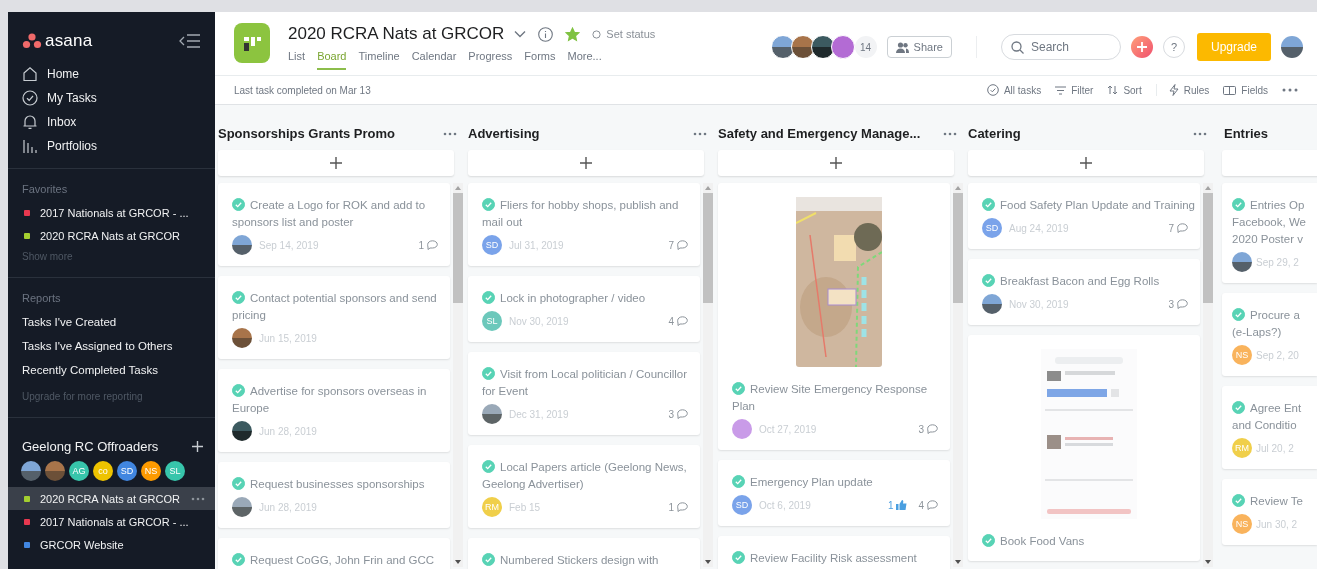 The image size is (1317, 569). Describe the element at coordinates (584, 553) in the screenshot. I see `task-card: Numbered Stickers design with` at that location.